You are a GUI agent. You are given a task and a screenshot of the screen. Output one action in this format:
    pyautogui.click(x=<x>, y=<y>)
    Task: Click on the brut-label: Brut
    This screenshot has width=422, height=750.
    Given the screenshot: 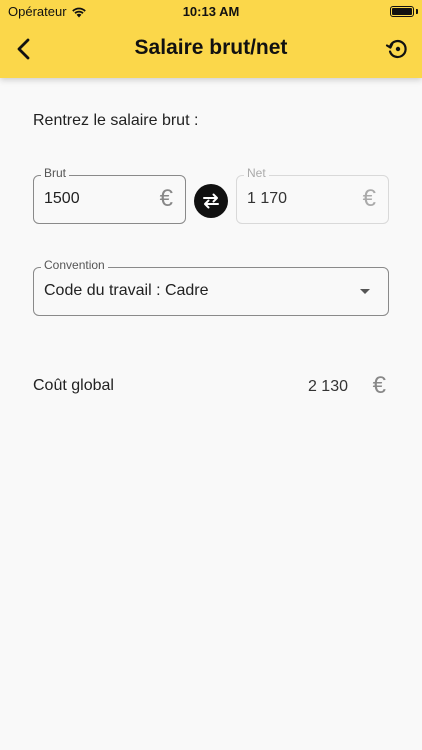 What is the action you would take?
    pyautogui.click(x=55, y=173)
    